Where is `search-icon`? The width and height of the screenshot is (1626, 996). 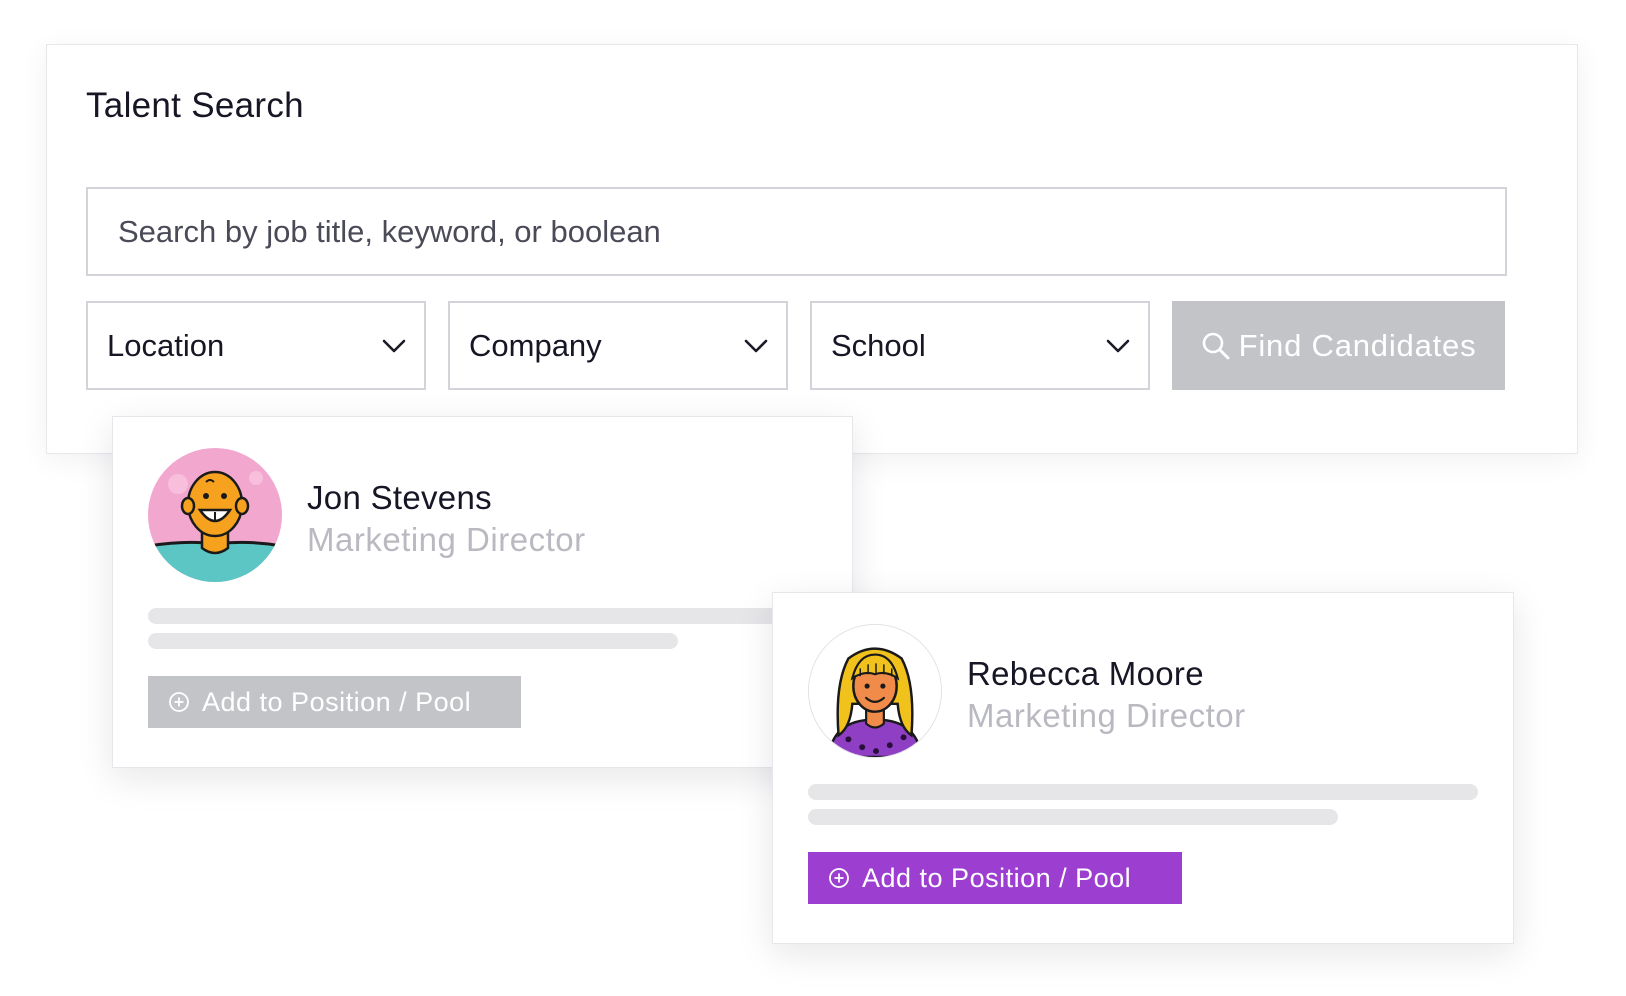 search-icon is located at coordinates (1216, 345).